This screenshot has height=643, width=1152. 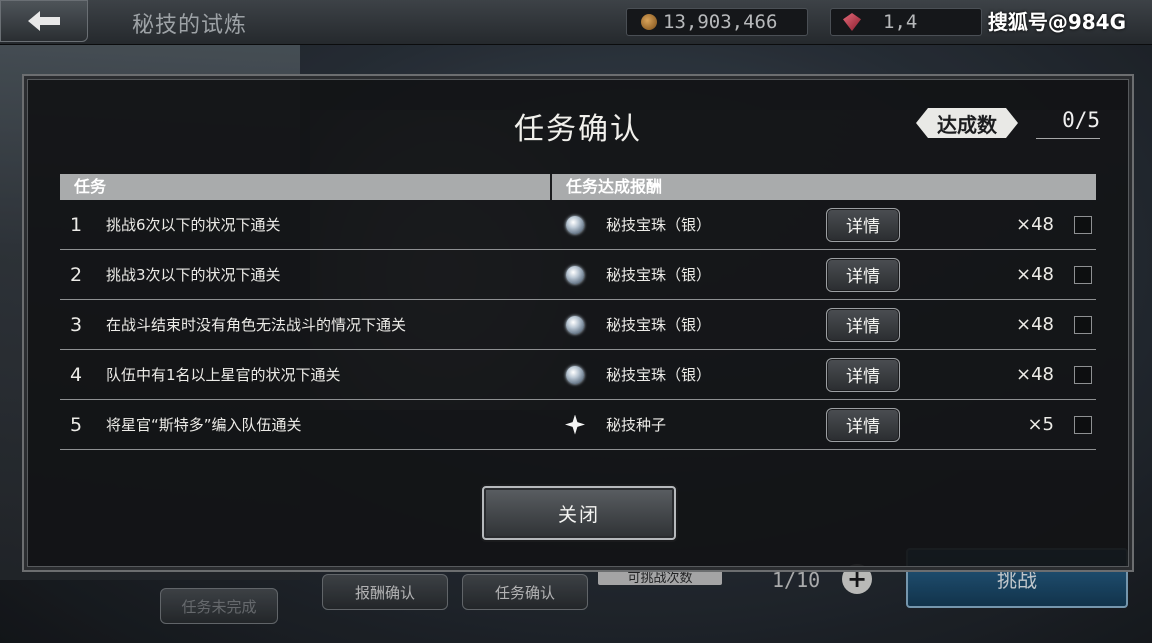 I want to click on task-description: 在战斗结束时没有角色无法战斗的情况下通关, so click(x=256, y=325).